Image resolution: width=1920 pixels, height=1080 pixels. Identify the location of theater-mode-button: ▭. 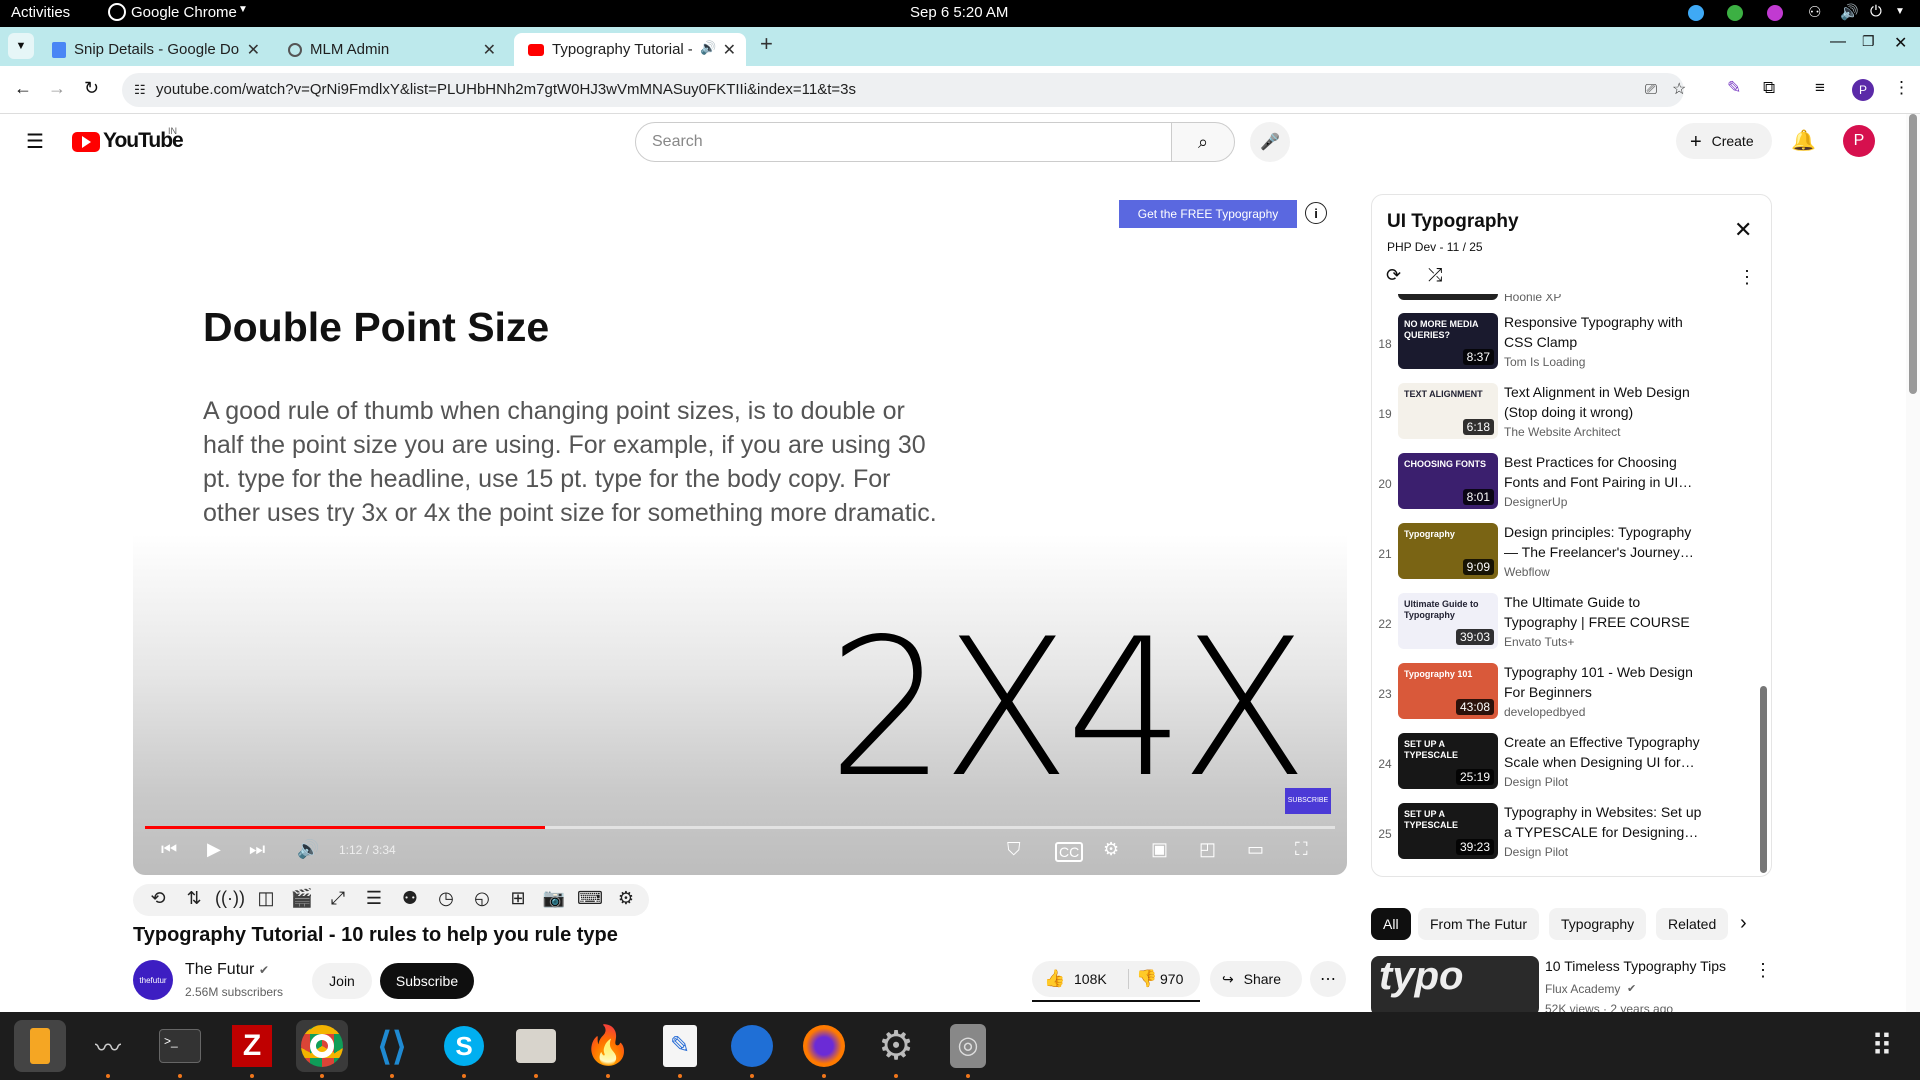
(1255, 849).